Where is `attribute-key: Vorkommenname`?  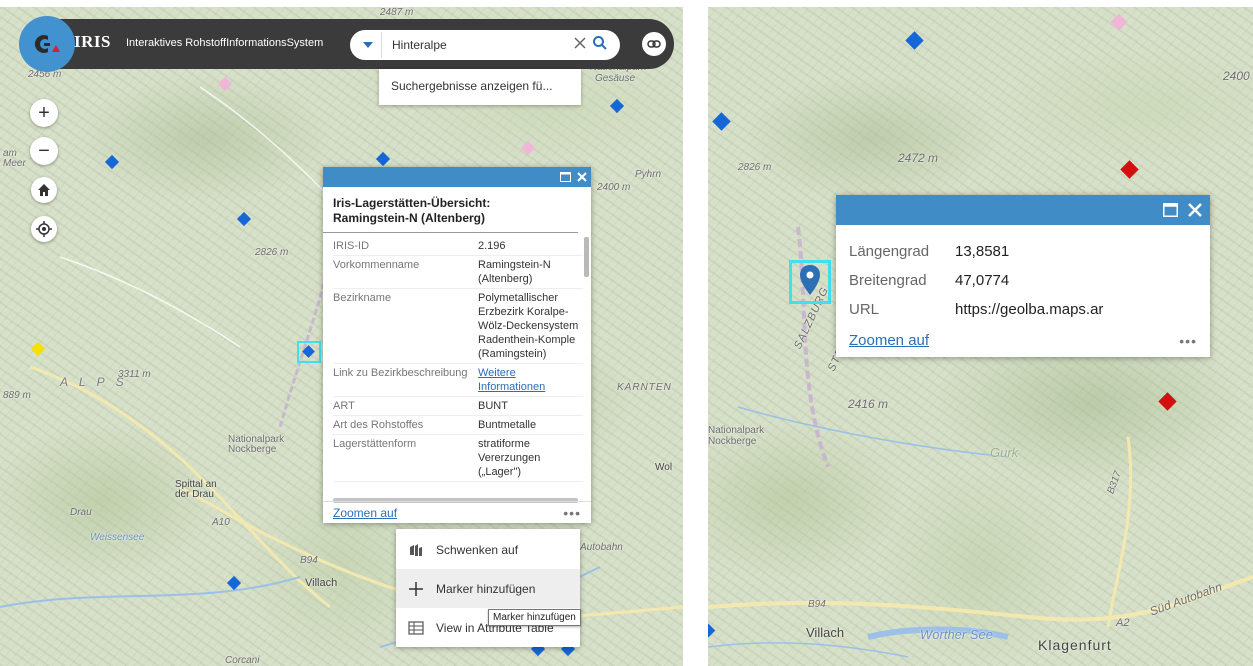 attribute-key: Vorkommenname is located at coordinates (376, 265).